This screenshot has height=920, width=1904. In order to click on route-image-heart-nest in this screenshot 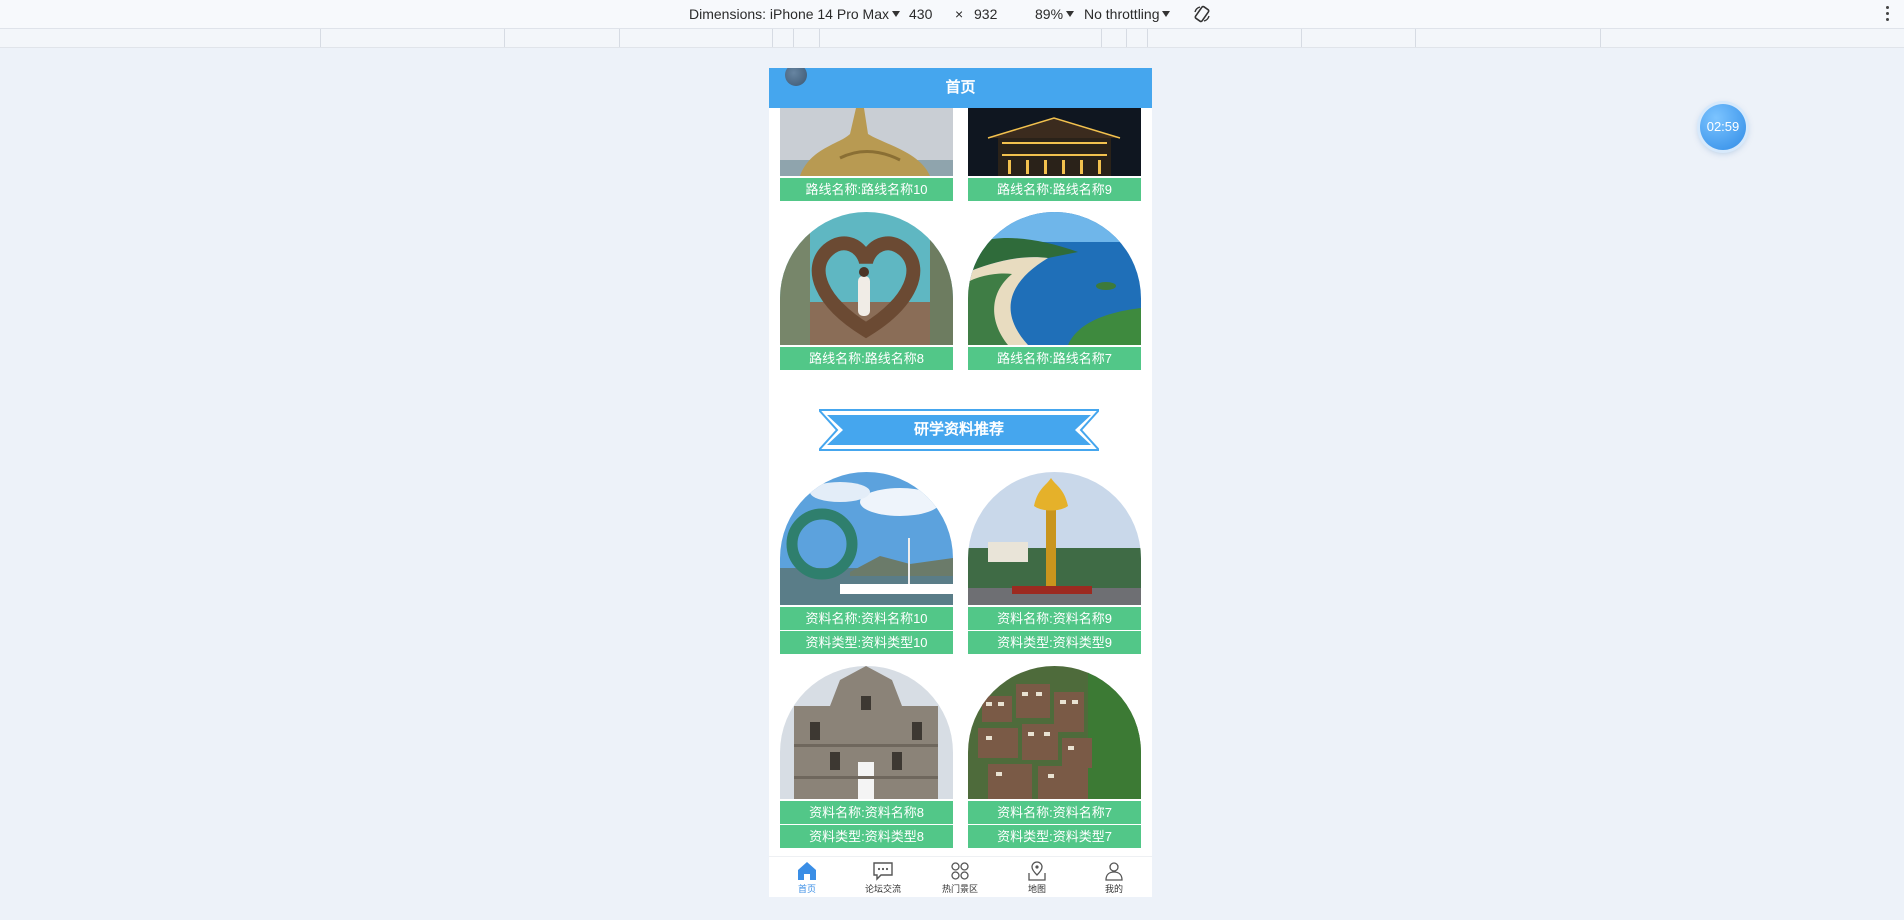, I will do `click(866, 278)`.